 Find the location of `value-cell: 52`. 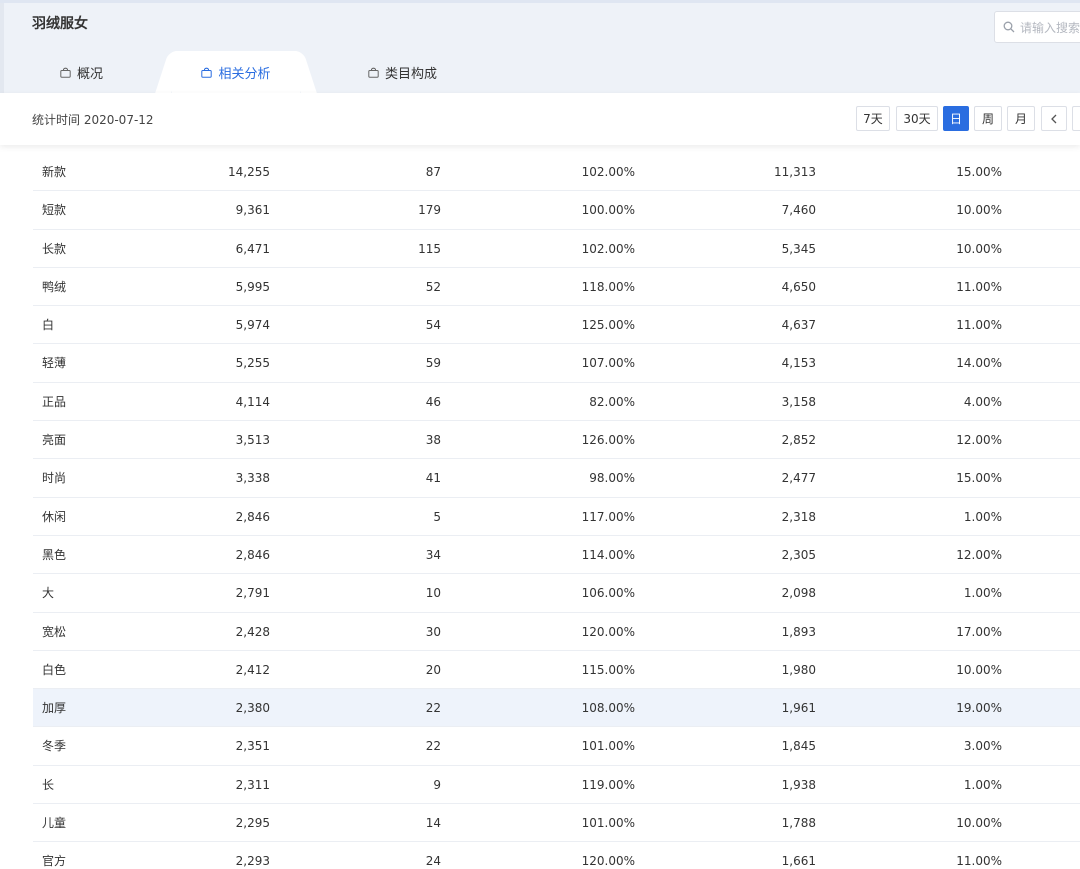

value-cell: 52 is located at coordinates (433, 286).